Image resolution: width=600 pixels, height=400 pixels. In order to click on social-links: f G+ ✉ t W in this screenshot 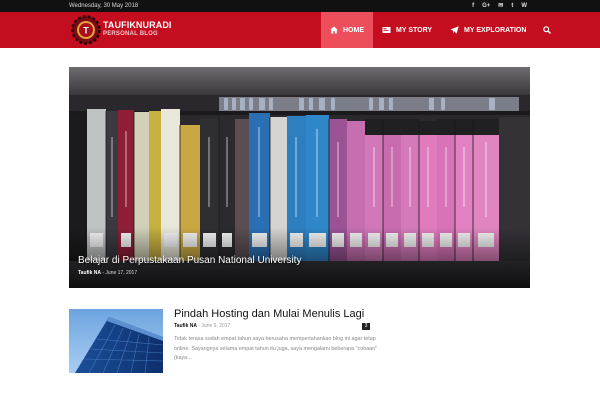, I will do `click(499, 6)`.